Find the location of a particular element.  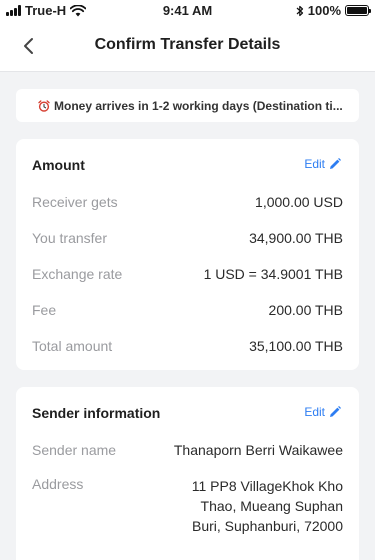

row-label: Receiver gets is located at coordinates (75, 202).